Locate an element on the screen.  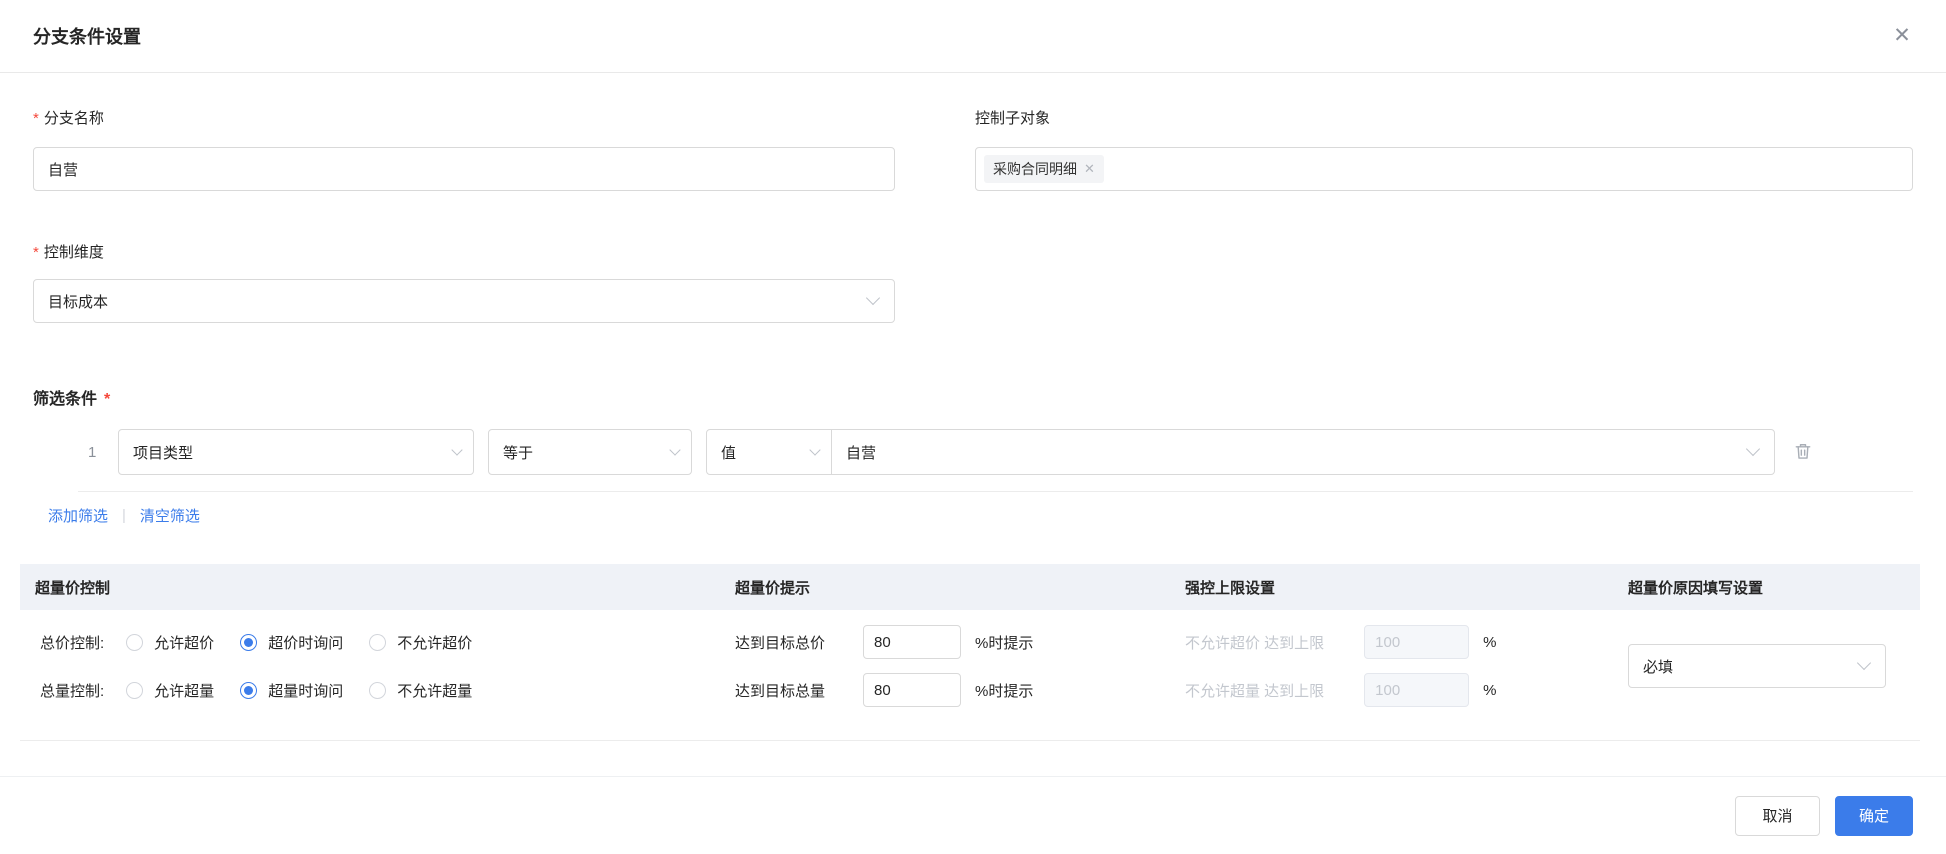
filter-row: 1 项目类型 等于 值 自营 is located at coordinates (973, 452).